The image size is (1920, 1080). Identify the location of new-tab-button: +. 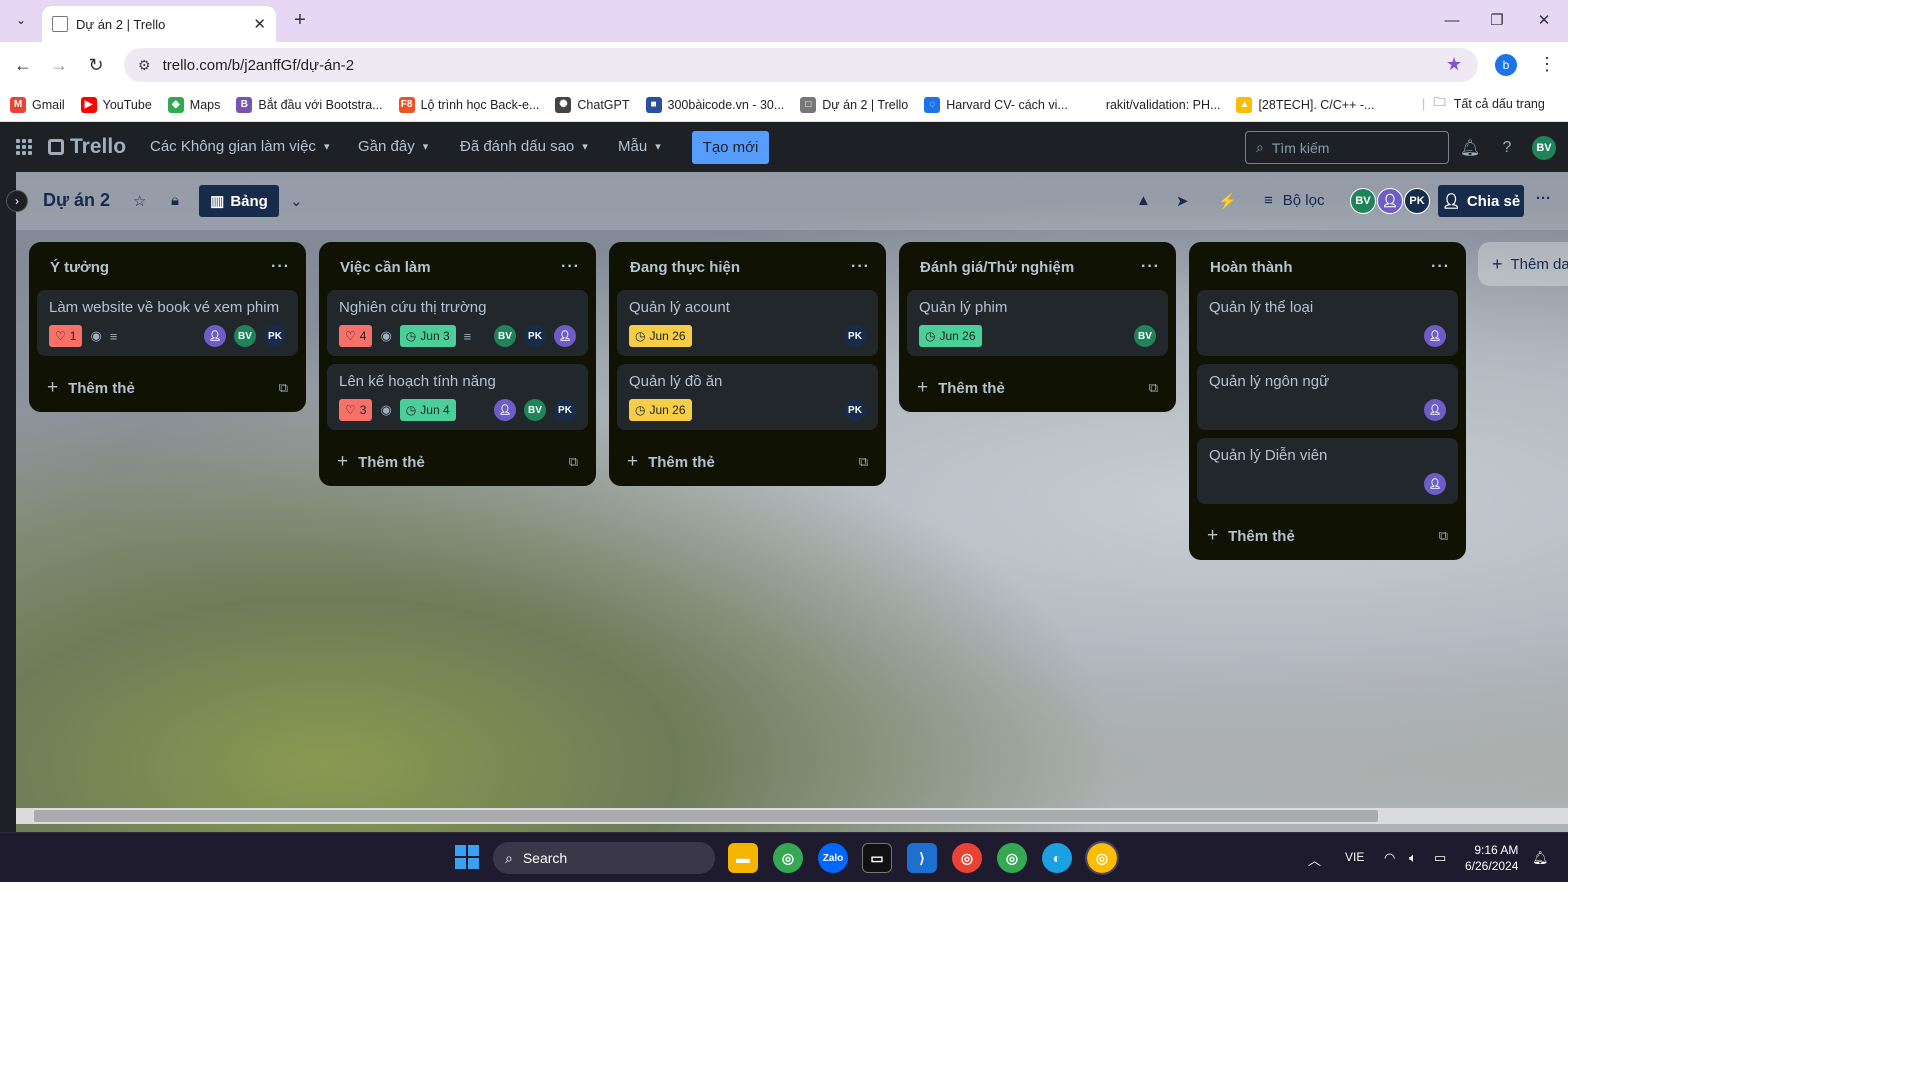
(300, 20).